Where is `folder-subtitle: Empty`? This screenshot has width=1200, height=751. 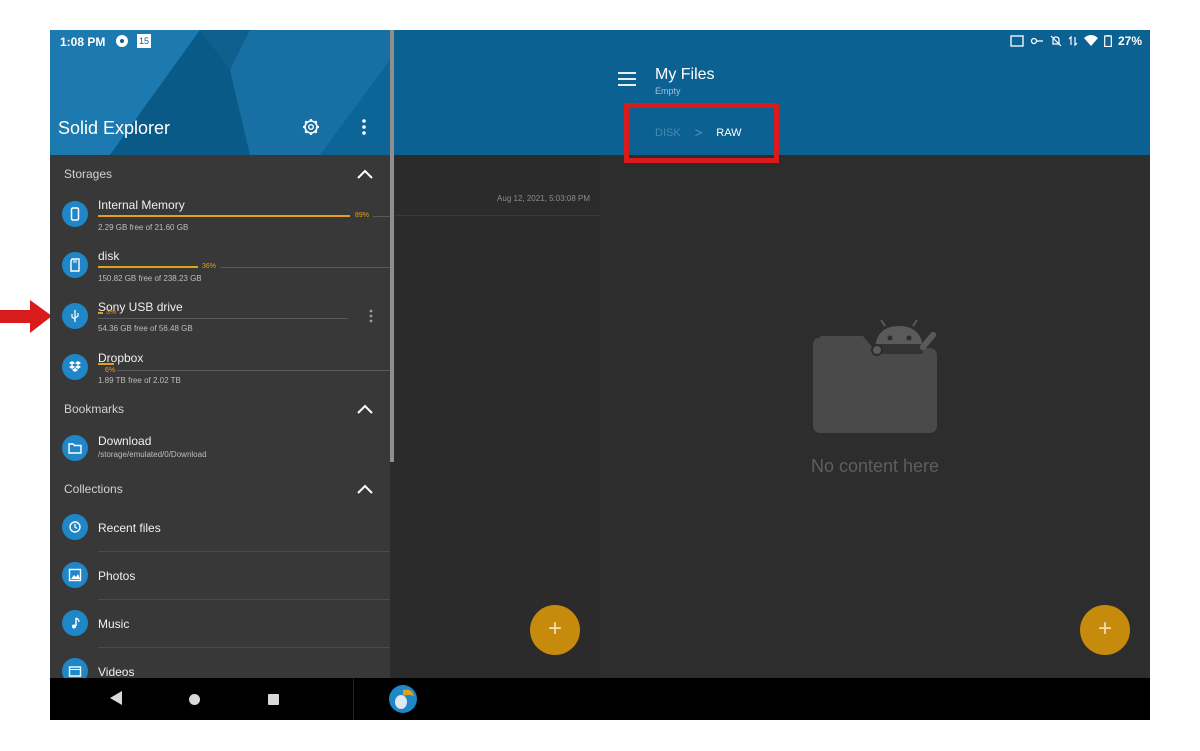 folder-subtitle: Empty is located at coordinates (668, 91).